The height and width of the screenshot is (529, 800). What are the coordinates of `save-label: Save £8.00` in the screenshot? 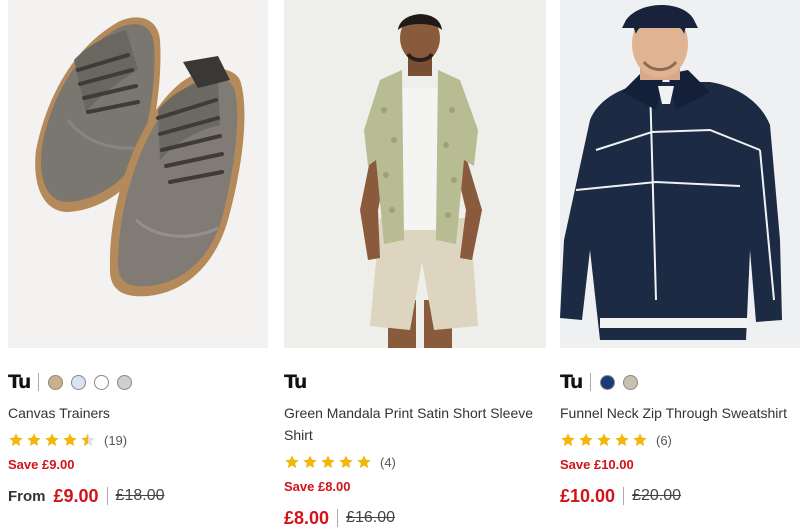 It's located at (317, 486).